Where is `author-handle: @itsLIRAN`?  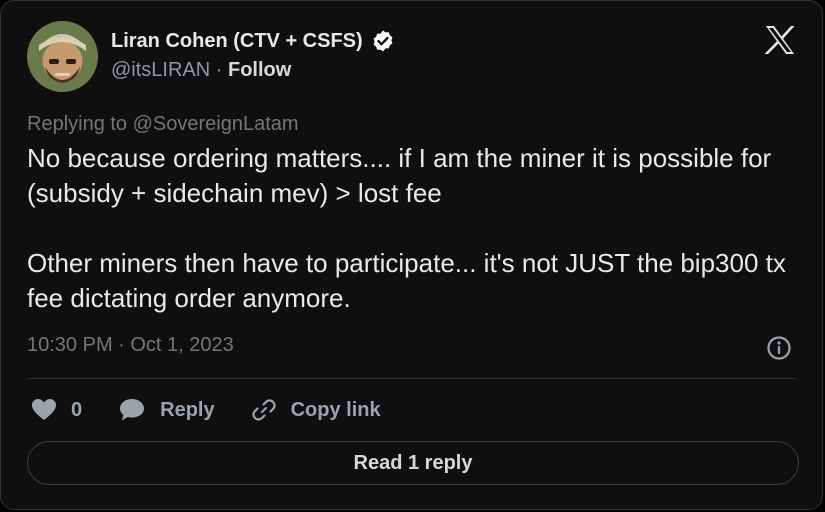 author-handle: @itsLIRAN is located at coordinates (160, 70).